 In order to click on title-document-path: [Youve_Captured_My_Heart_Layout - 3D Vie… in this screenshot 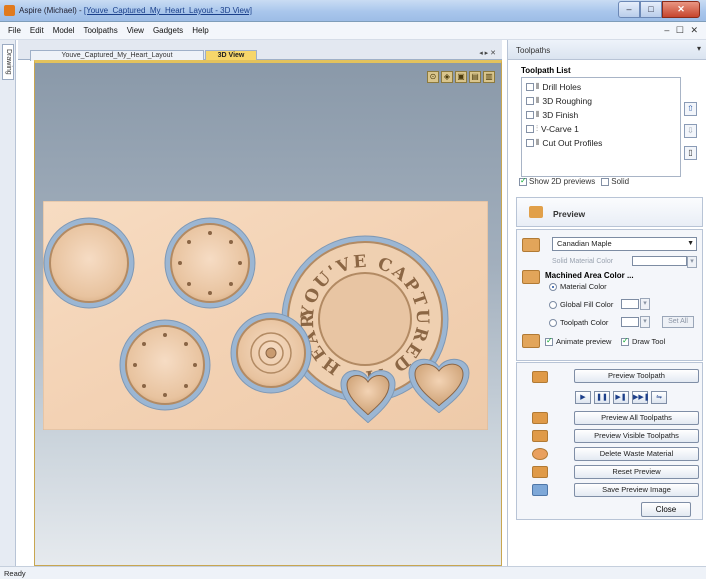, I will do `click(168, 10)`.